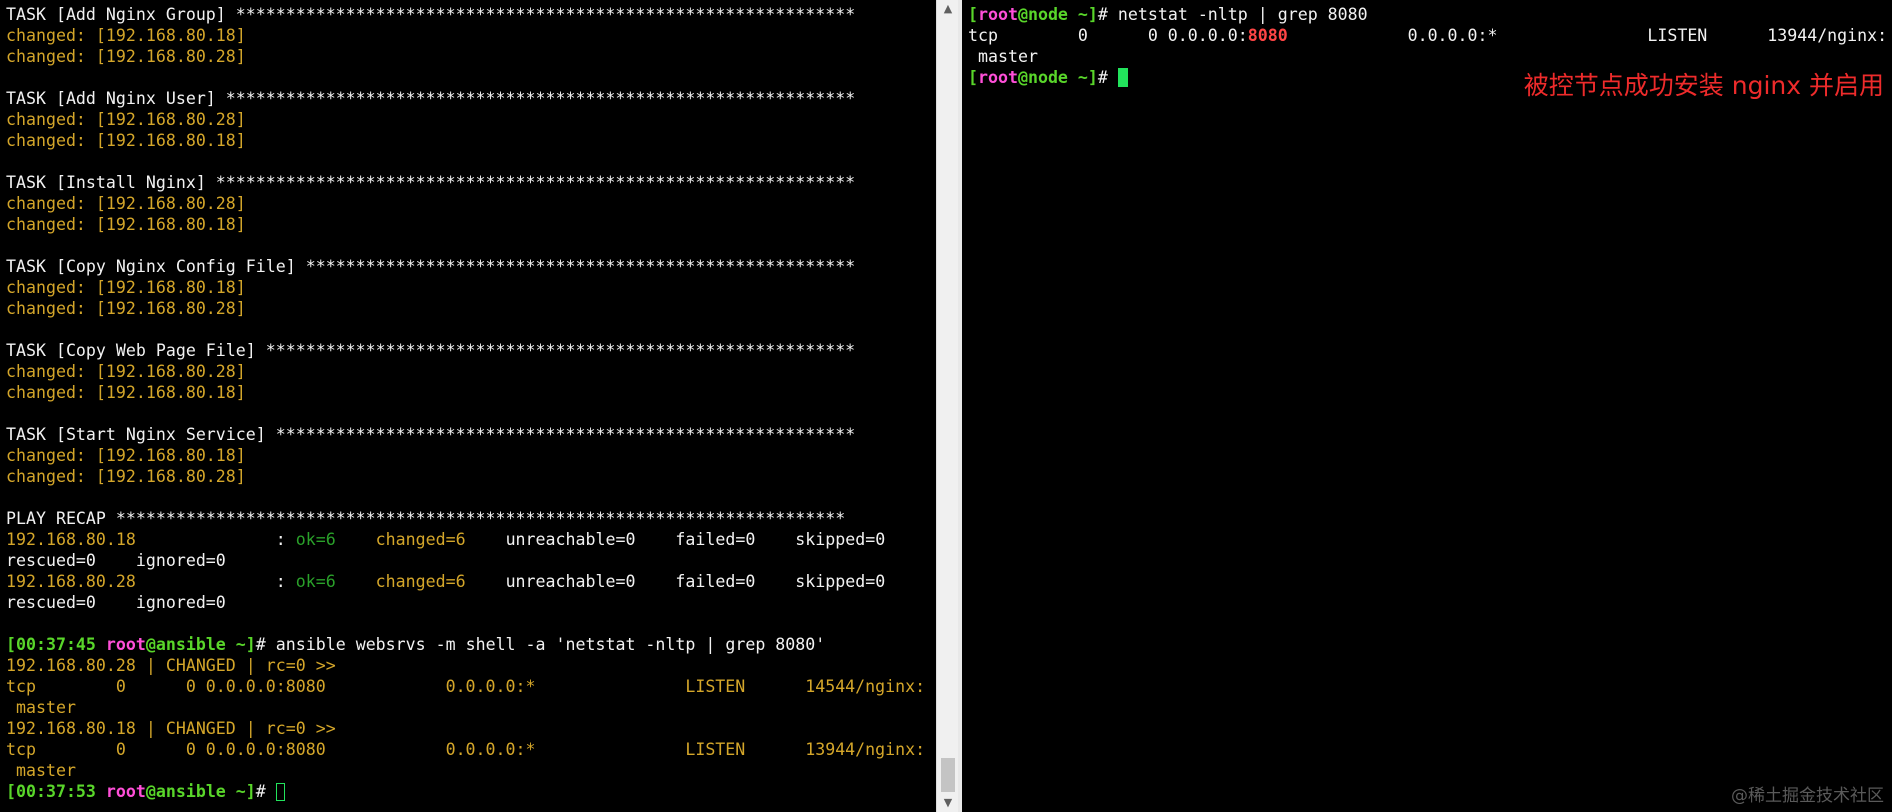  I want to click on scroll-down-arrow-icon: ▼, so click(948, 803).